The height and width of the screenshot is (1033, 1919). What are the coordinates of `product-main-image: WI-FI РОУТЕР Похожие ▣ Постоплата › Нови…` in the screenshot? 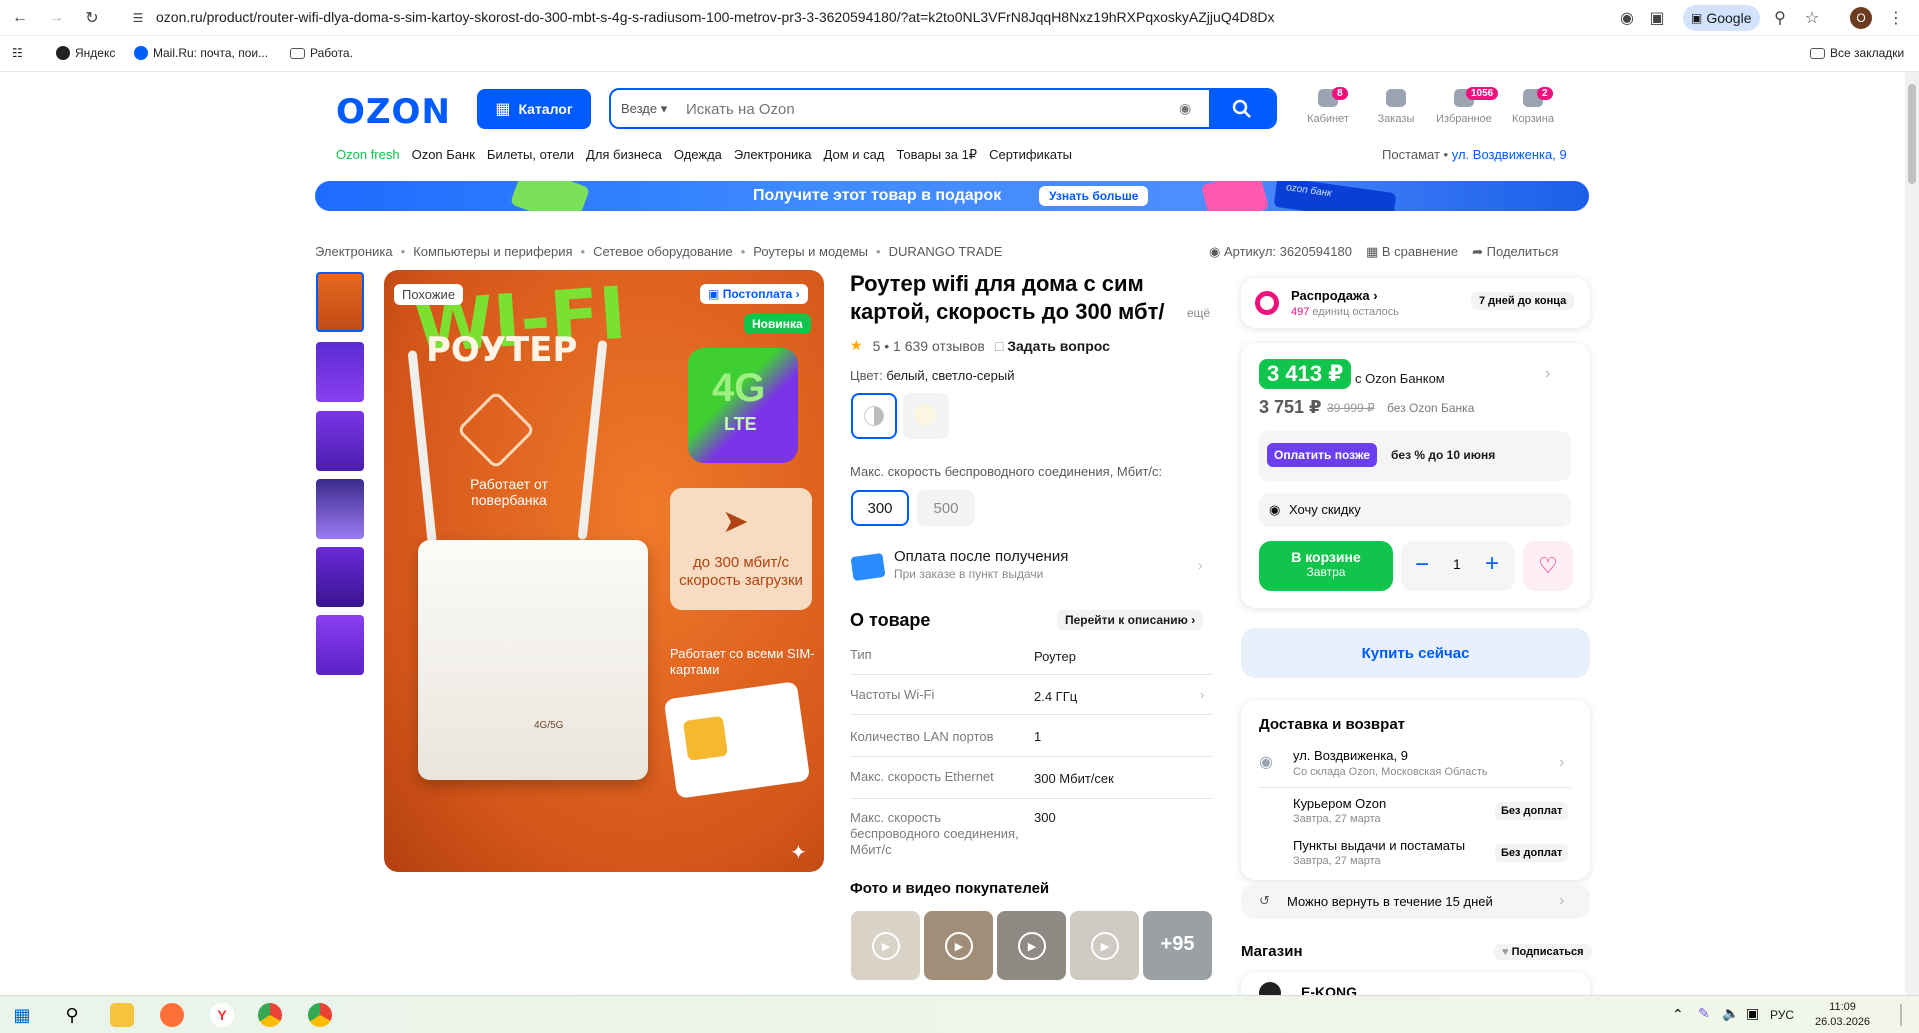 It's located at (604, 571).